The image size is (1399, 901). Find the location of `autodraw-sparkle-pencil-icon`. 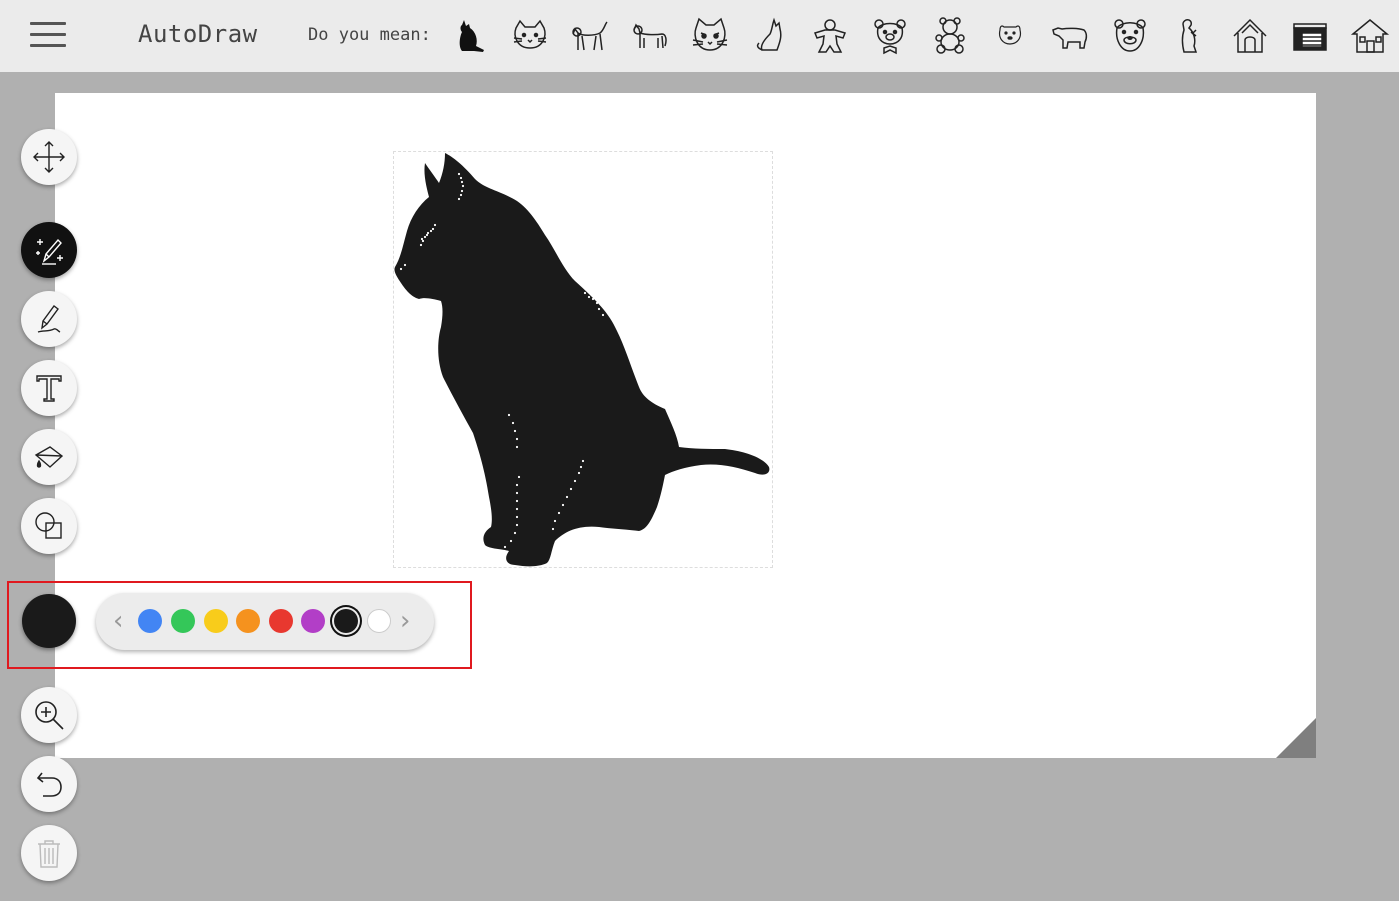

autodraw-sparkle-pencil-icon is located at coordinates (49, 251).